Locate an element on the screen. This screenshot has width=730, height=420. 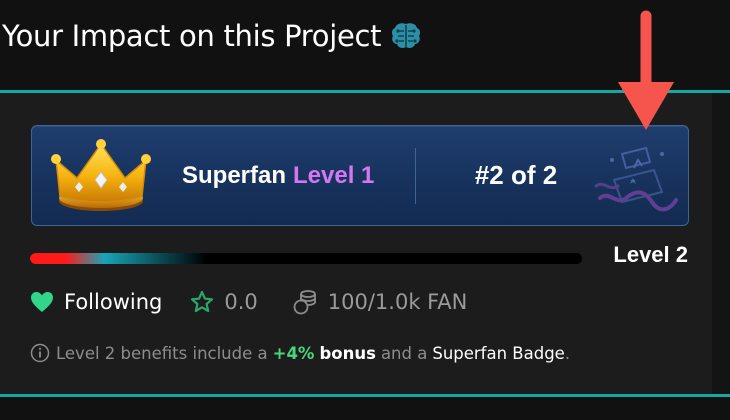
annotation-arrow-icon is located at coordinates (646, 70).